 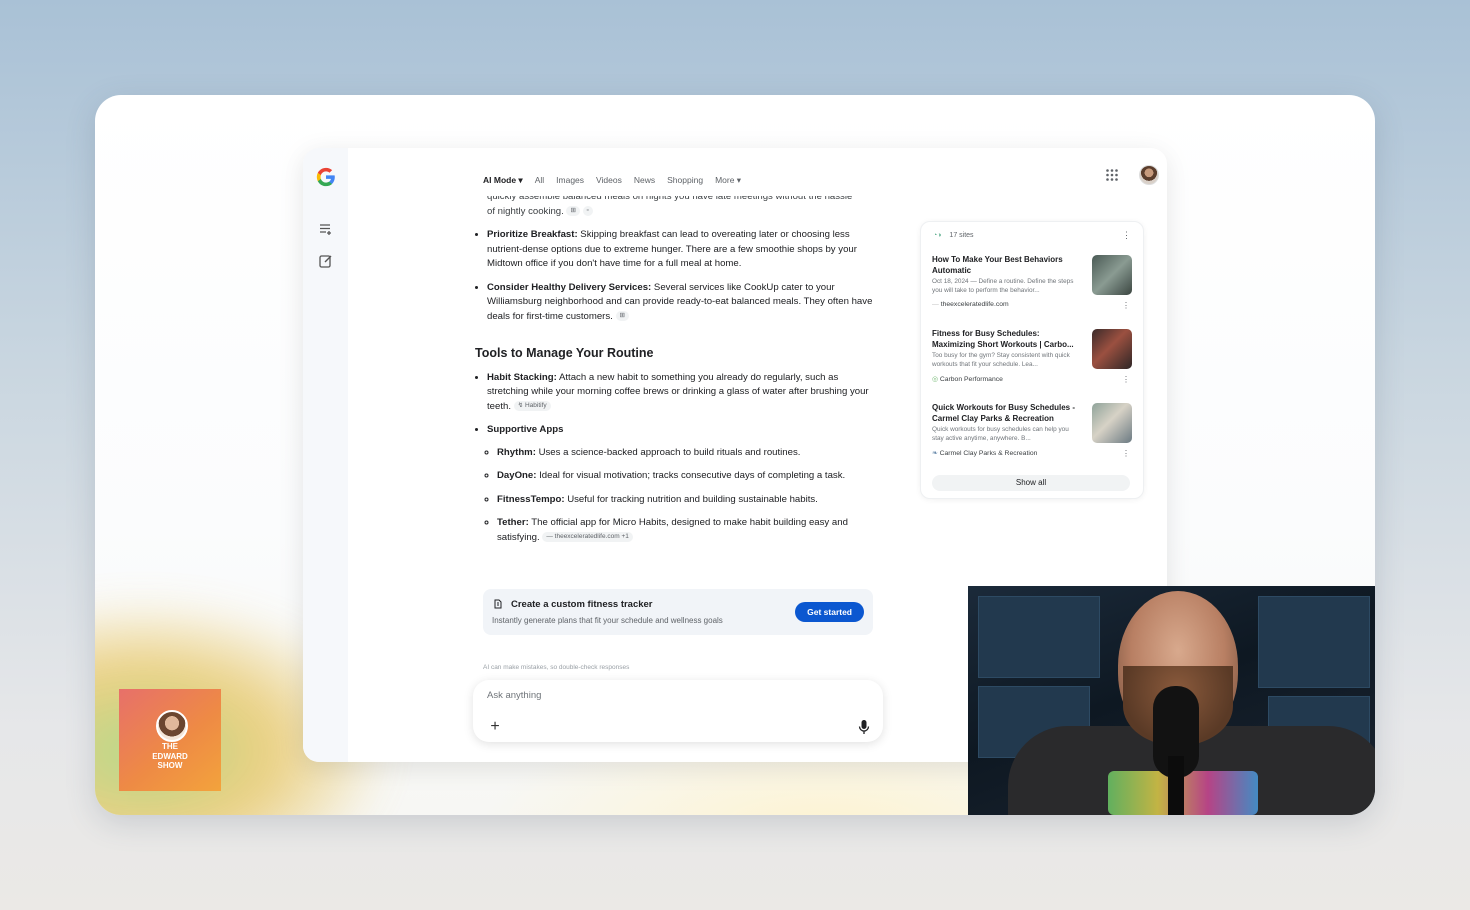 What do you see at coordinates (587, 536) in the screenshot?
I see `source-chip: — theexceleratedlife.com +1` at bounding box center [587, 536].